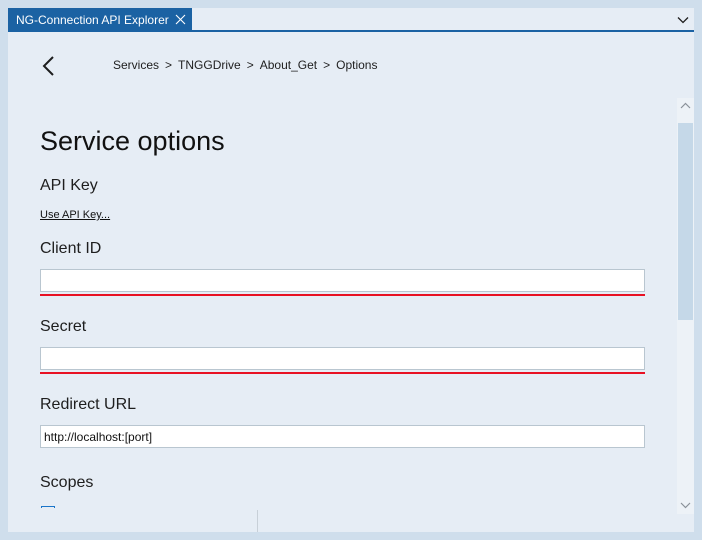  Describe the element at coordinates (357, 65) in the screenshot. I see `breadcrumb-options: Options` at that location.